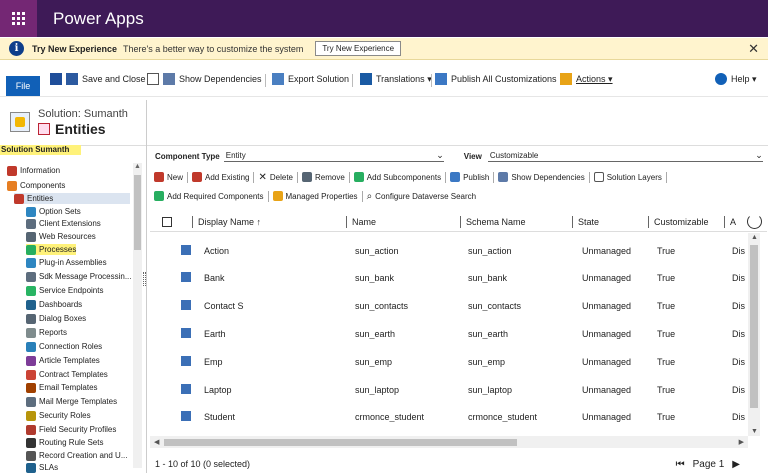 The width and height of the screenshot is (768, 473). I want to click on managed-properties-button: Managed Properties, so click(315, 196).